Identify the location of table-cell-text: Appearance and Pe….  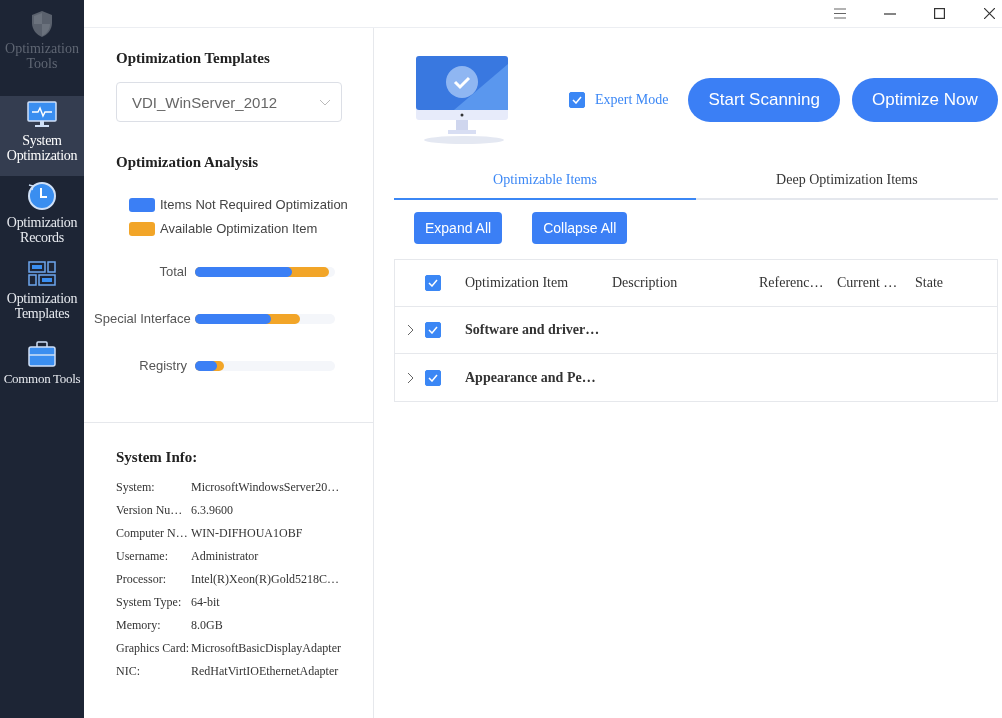
(531, 377).